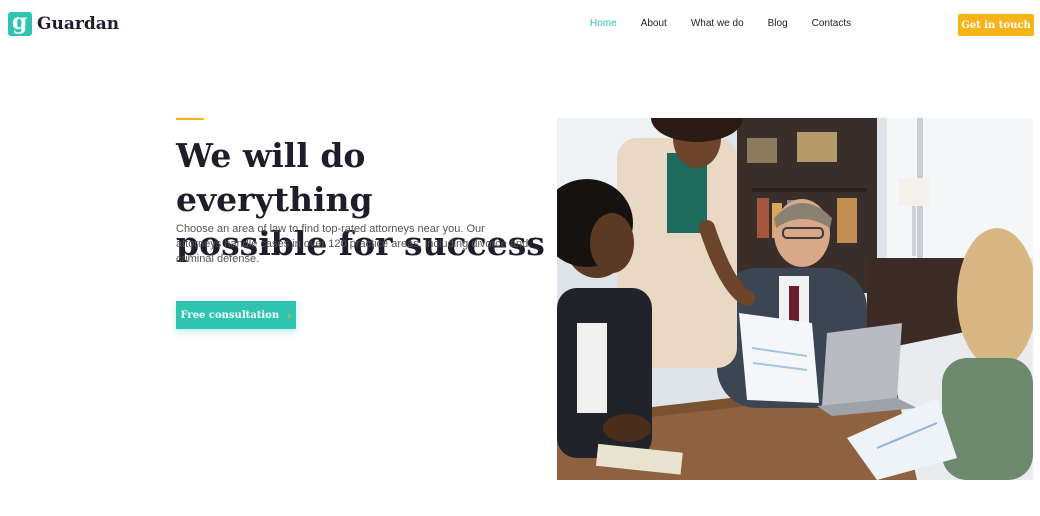 The height and width of the screenshot is (516, 1040). Describe the element at coordinates (717, 23) in the screenshot. I see `nav-item-what-we-do: What we do` at that location.